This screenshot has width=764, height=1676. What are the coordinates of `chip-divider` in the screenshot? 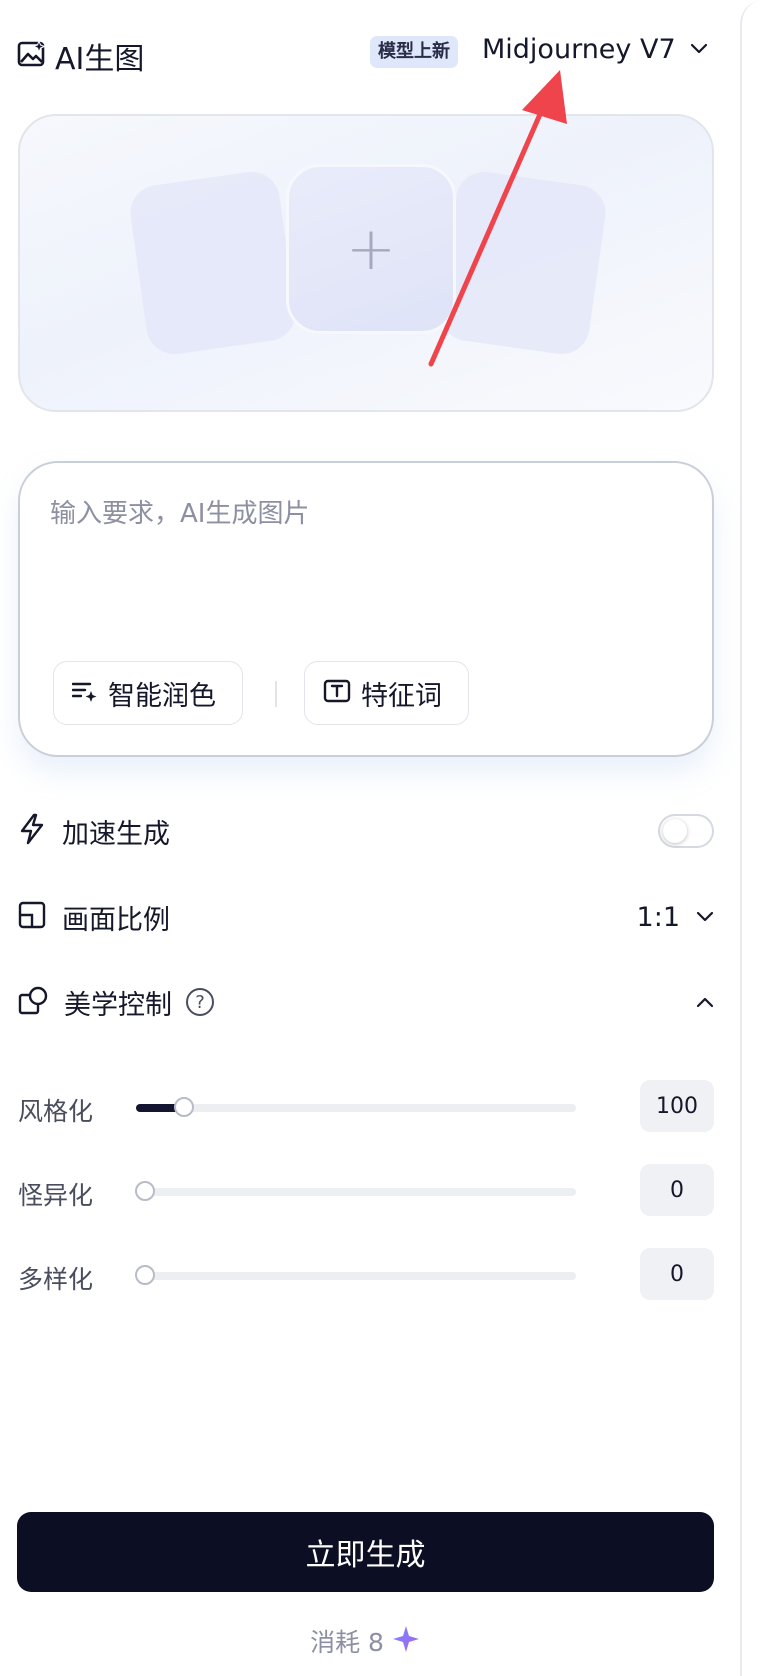 It's located at (276, 694).